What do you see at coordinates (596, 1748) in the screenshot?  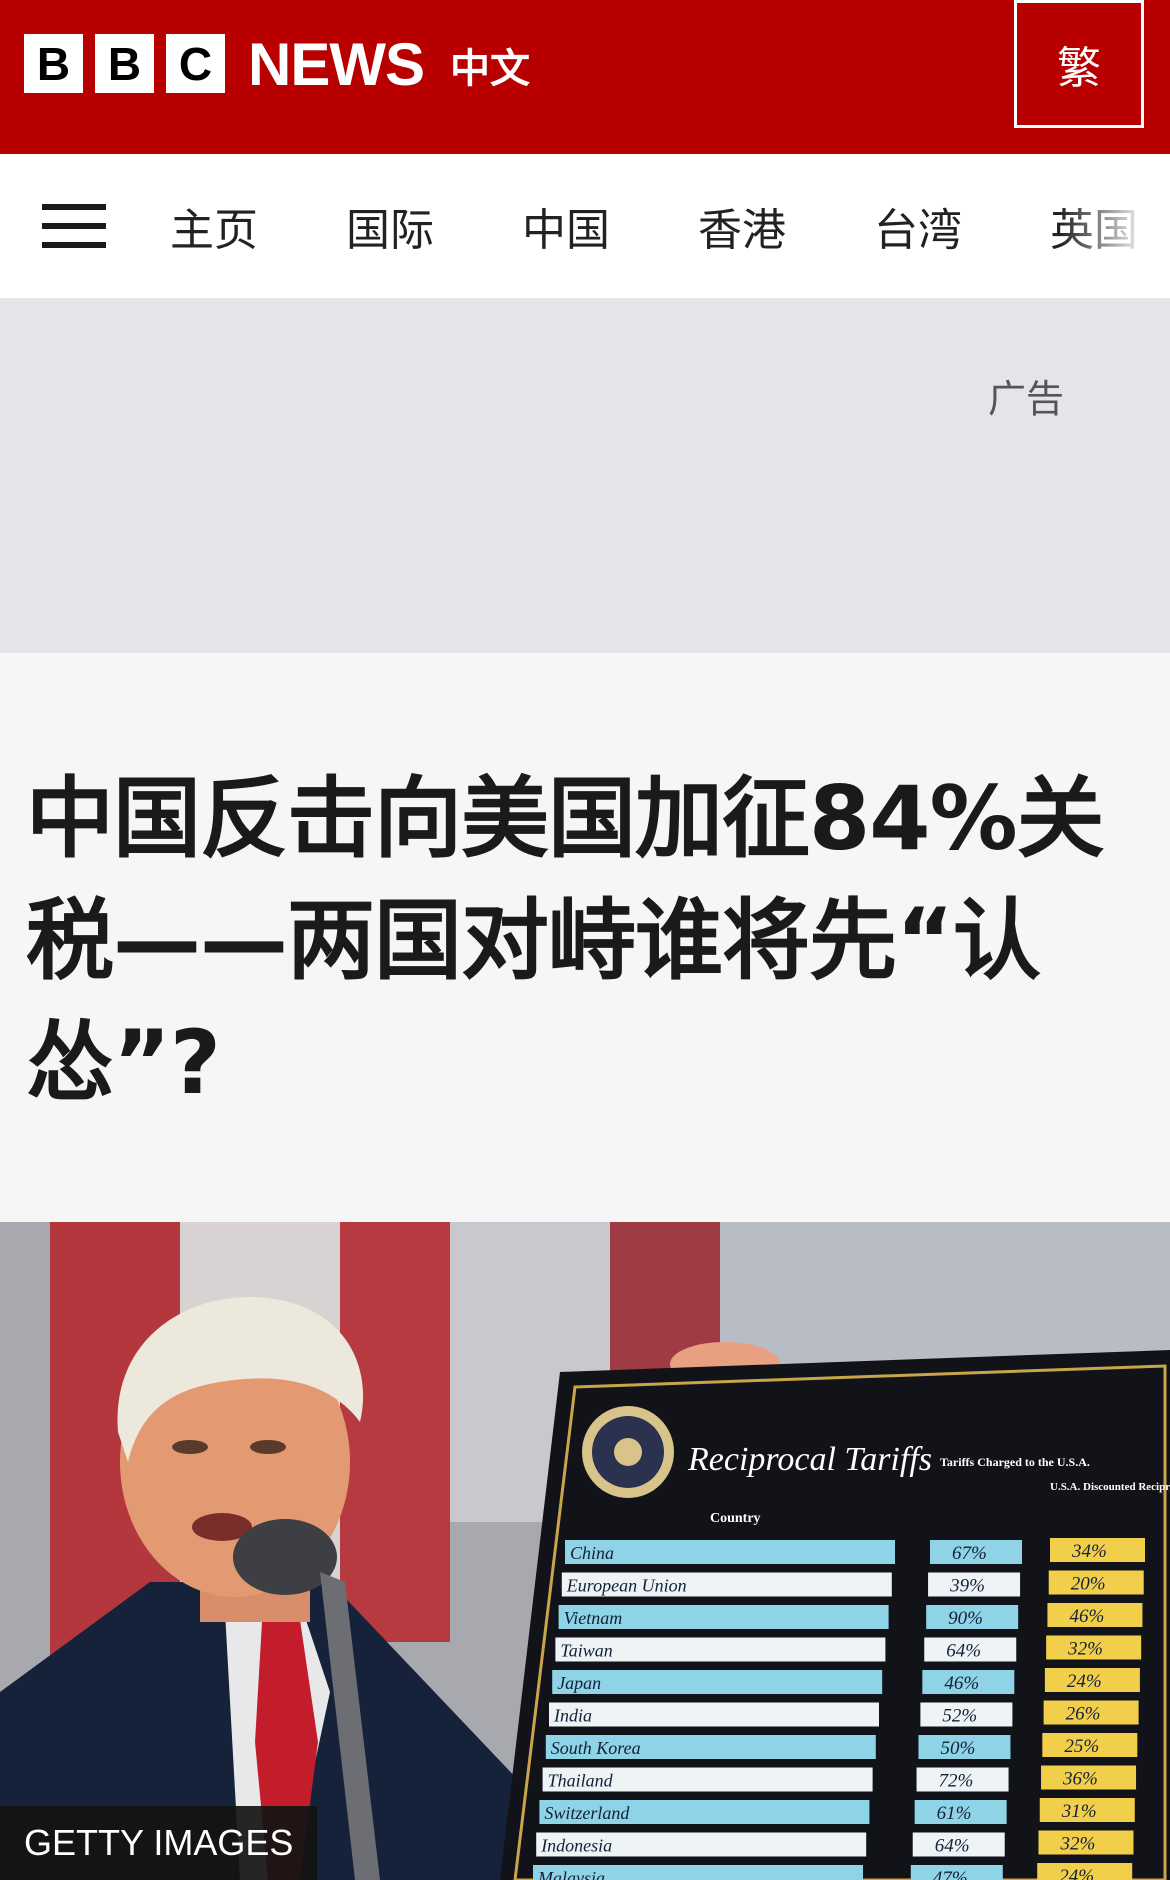 I see `tariff-country: South Korea` at bounding box center [596, 1748].